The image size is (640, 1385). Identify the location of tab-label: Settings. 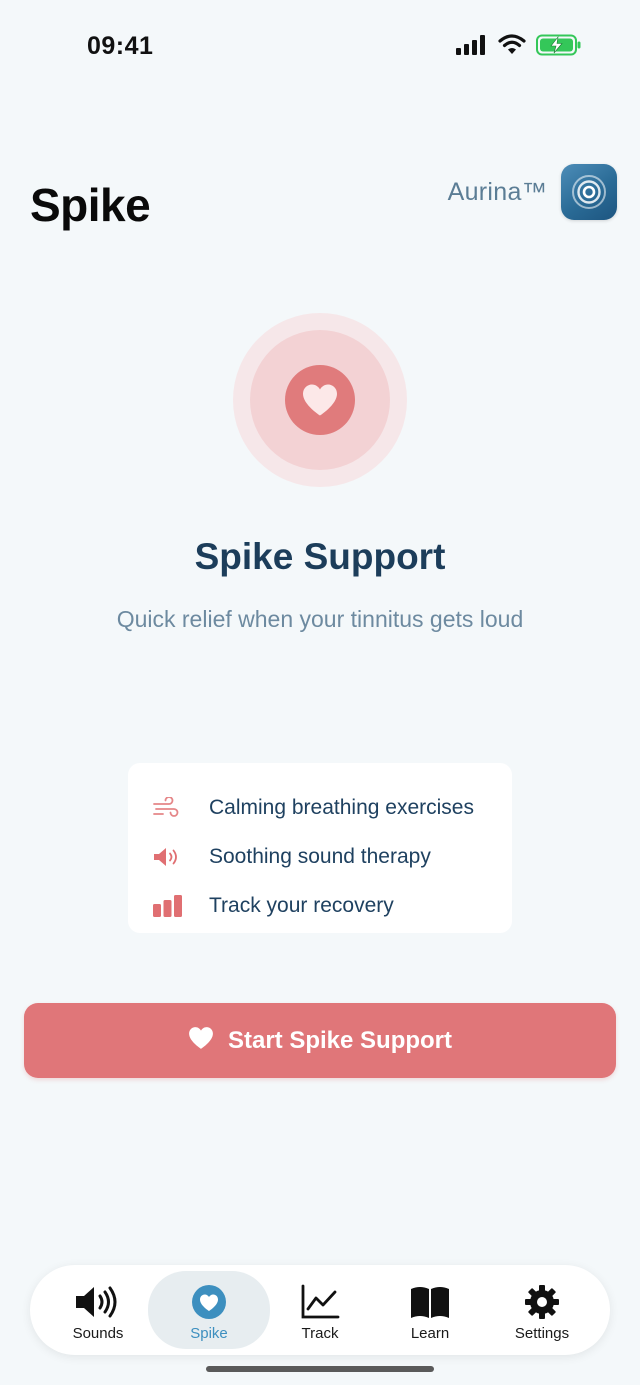
(542, 1333).